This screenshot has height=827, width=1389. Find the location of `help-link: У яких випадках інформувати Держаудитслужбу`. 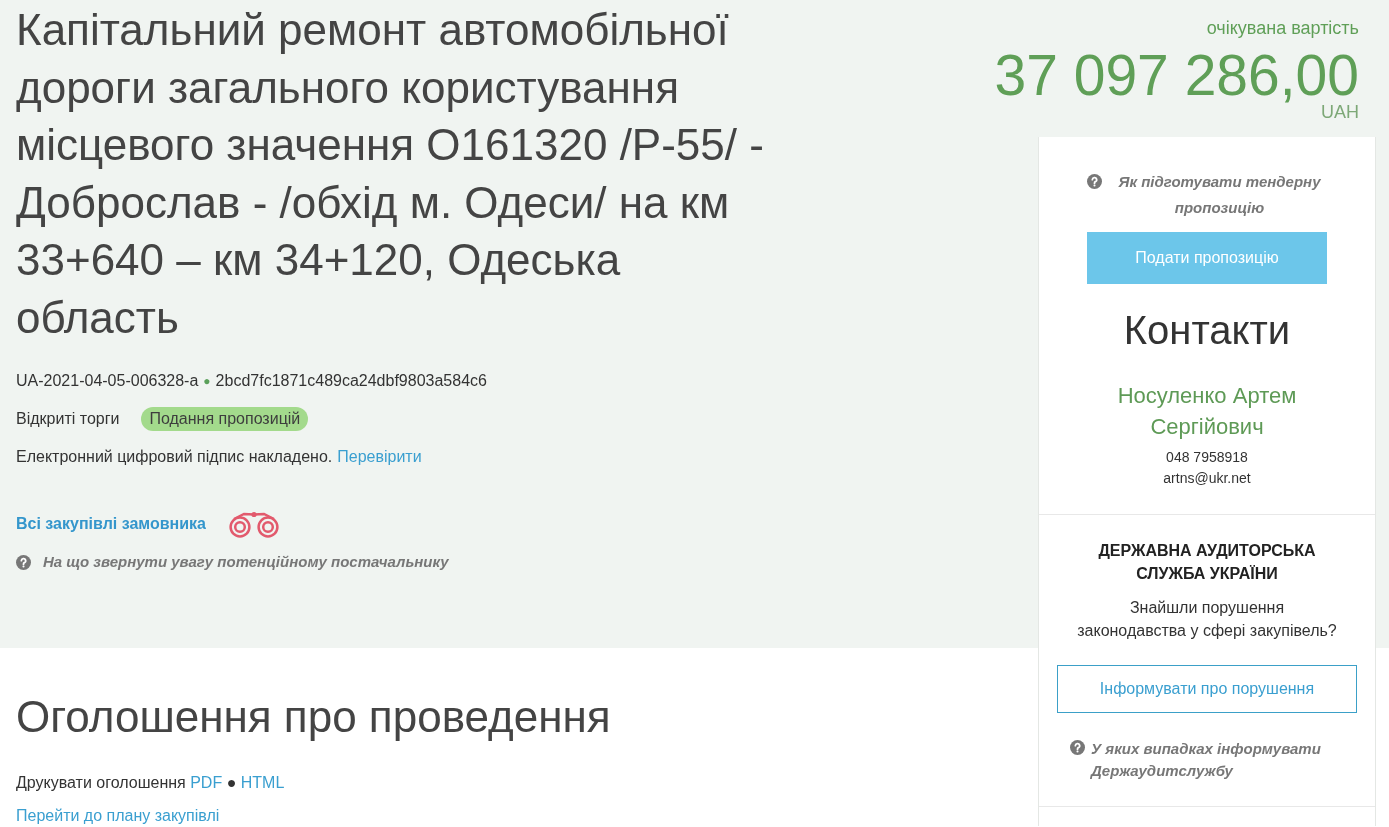

help-link: У яких випадках інформувати Держаудитслужбу is located at coordinates (1224, 760).